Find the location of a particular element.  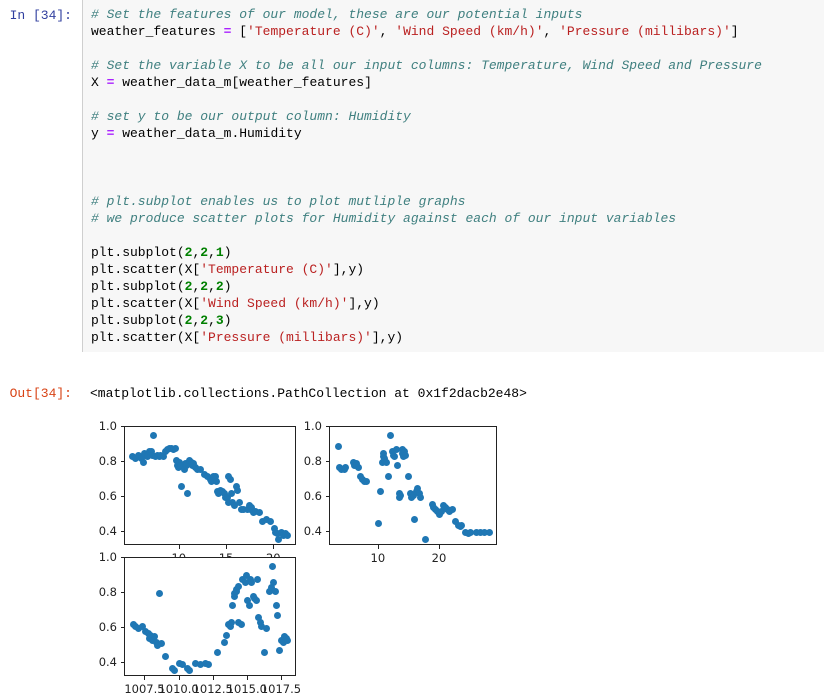

scatter-plot-humidity-vs-wind-speed: 0.4 0.6 0.8 1.0 10 20 is located at coordinates (400, 492).